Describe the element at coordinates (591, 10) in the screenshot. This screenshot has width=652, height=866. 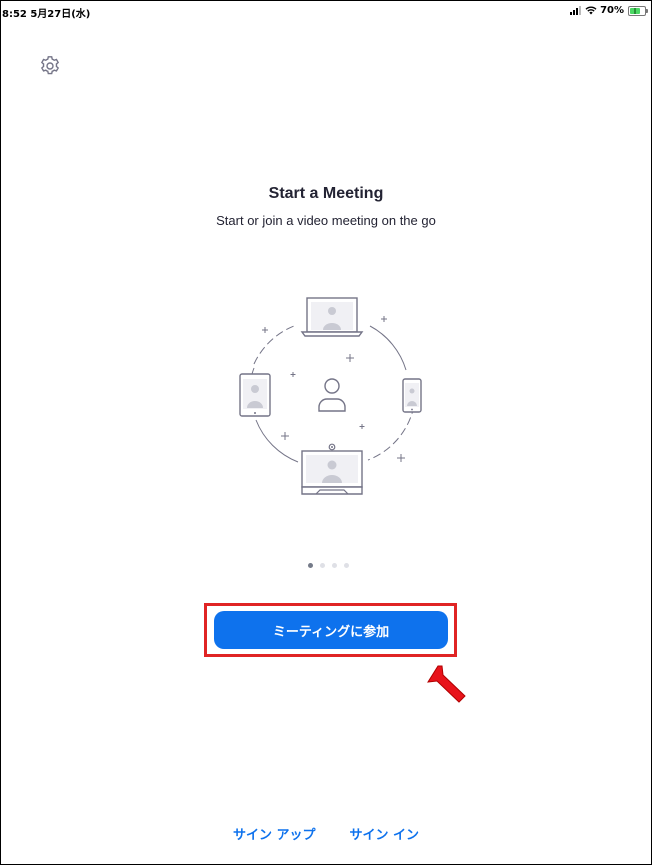
I see `wifi-icon` at that location.